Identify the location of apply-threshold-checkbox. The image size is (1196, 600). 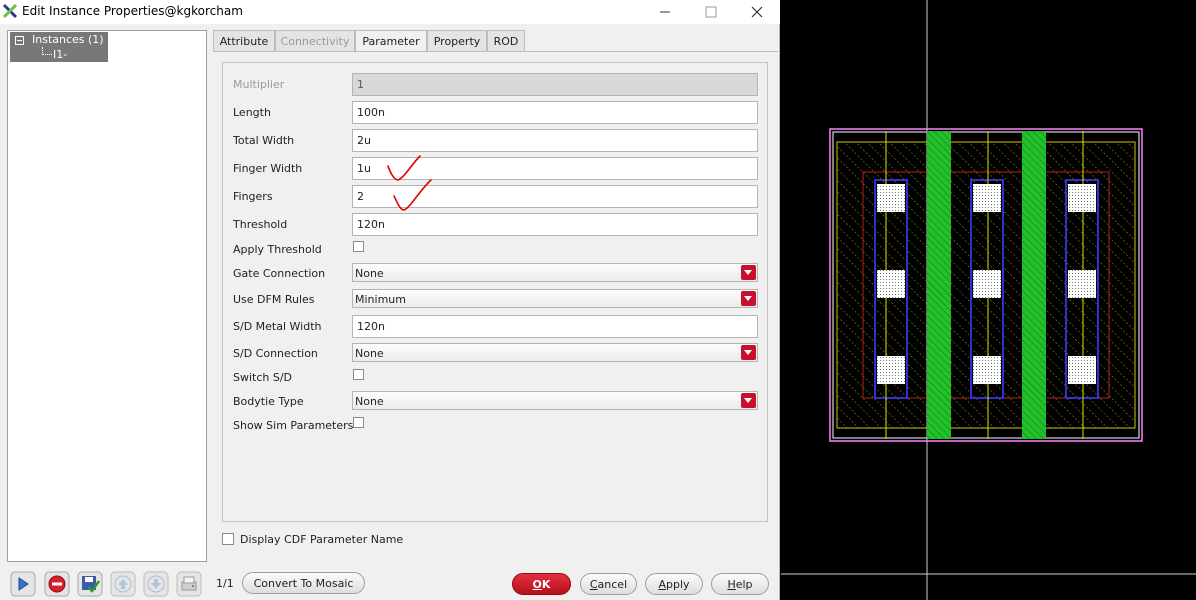
(358, 246).